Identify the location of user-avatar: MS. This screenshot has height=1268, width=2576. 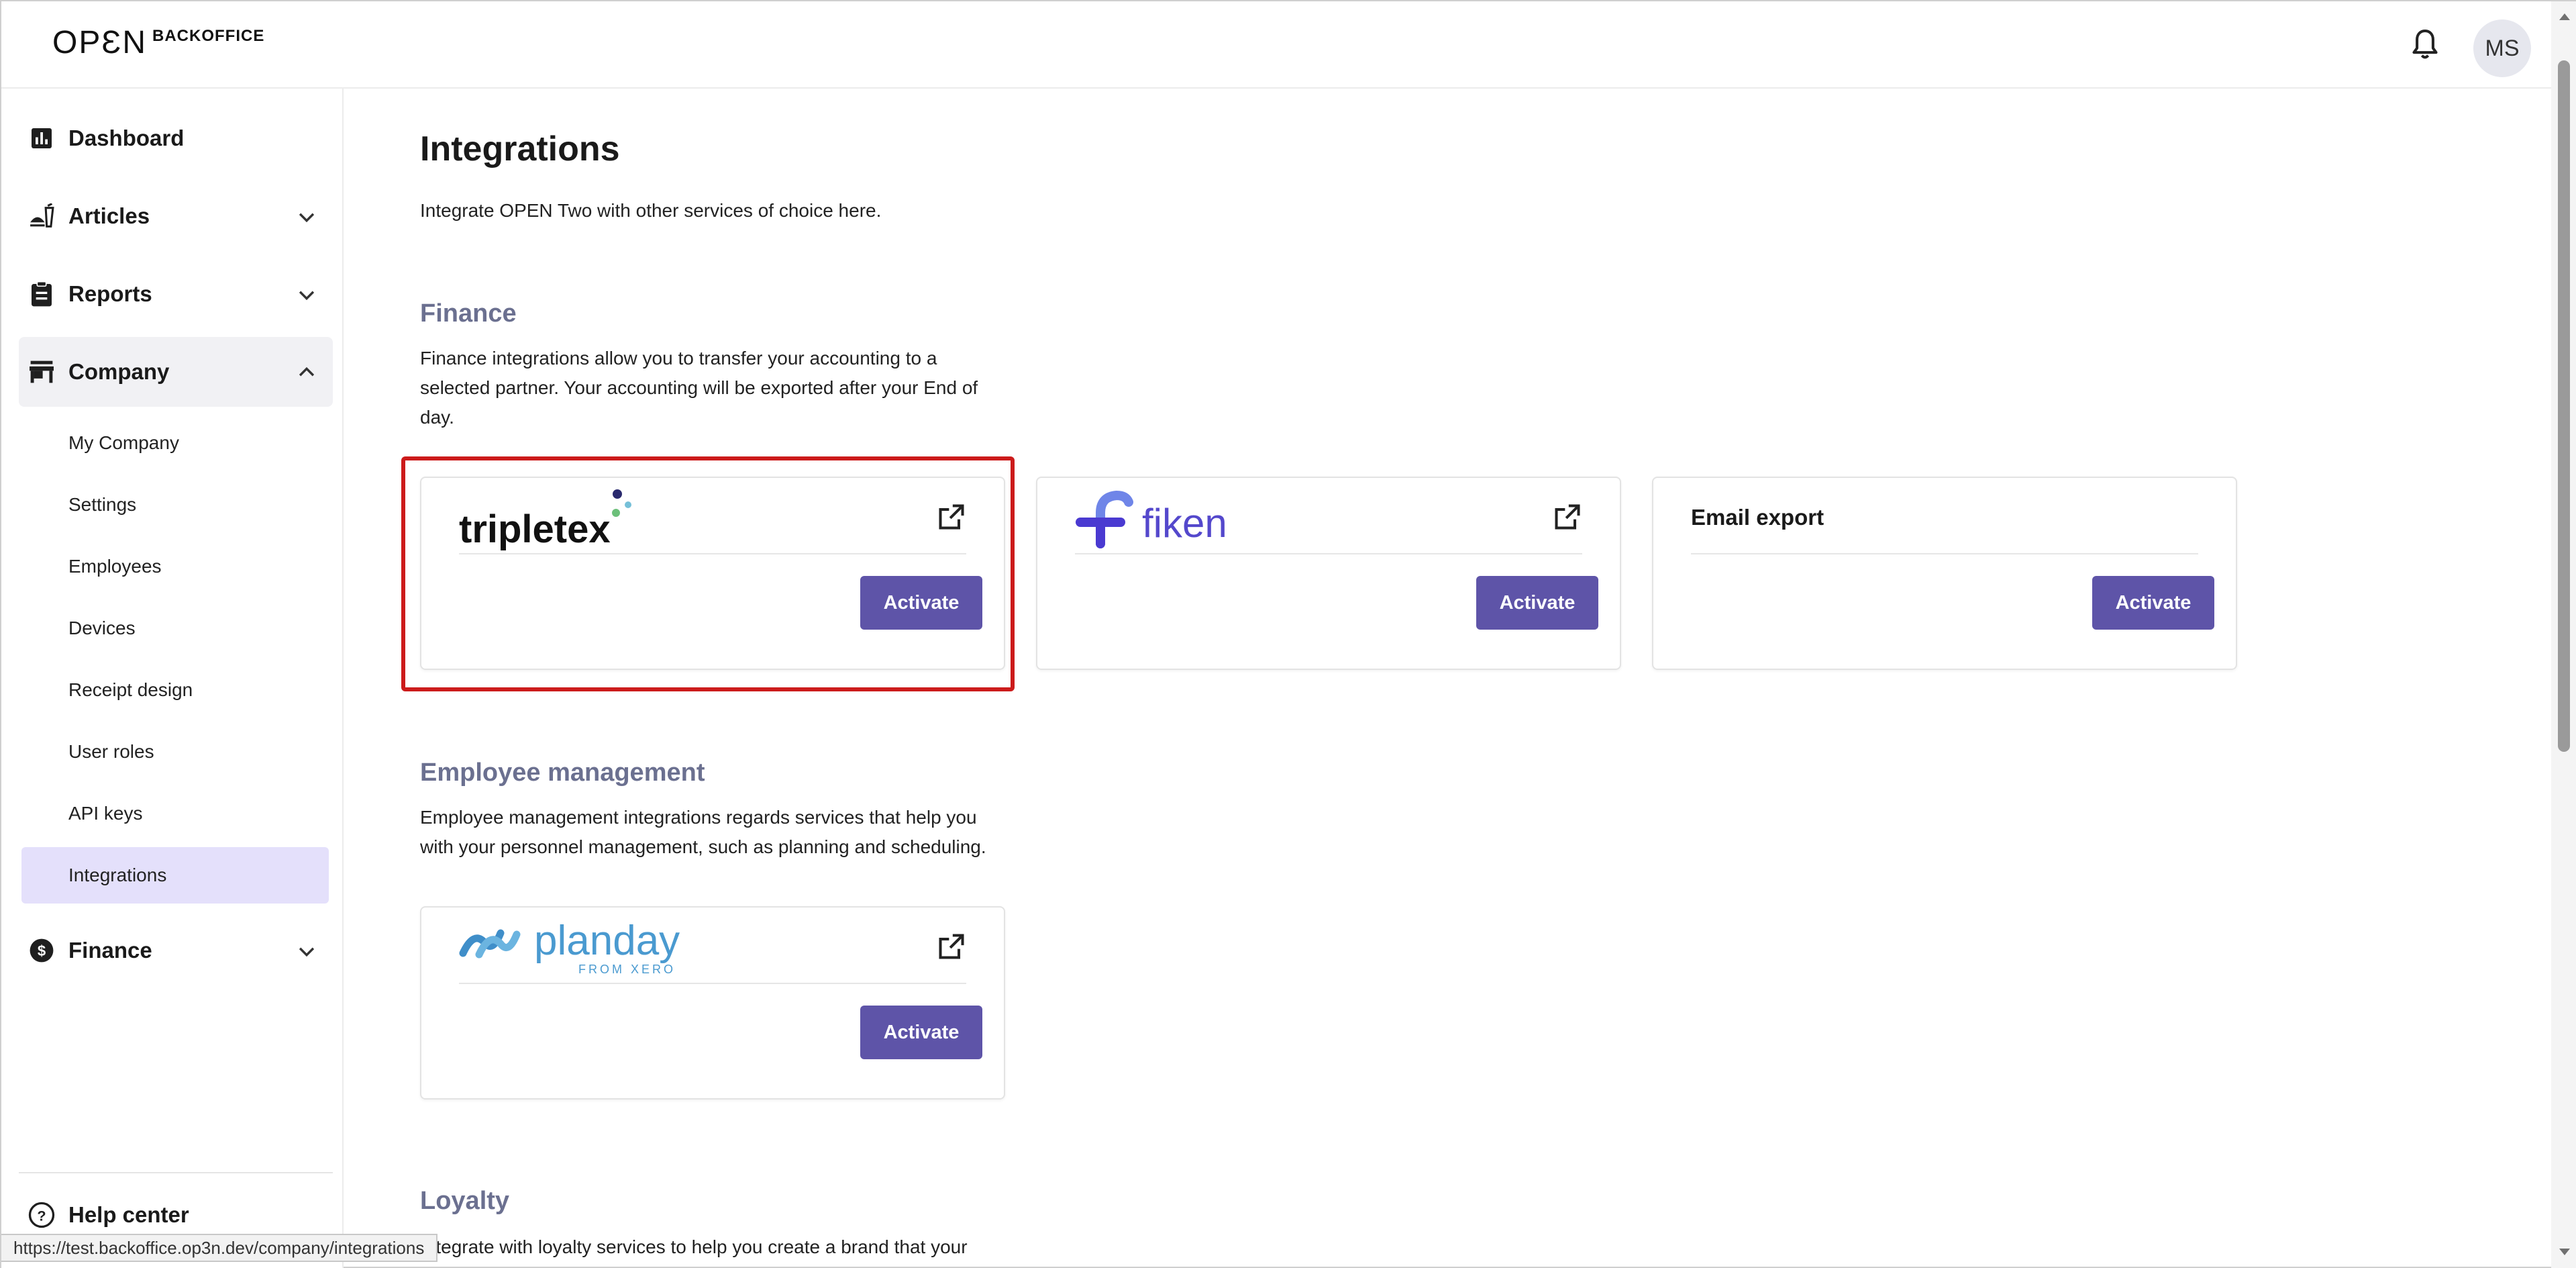
(2502, 48).